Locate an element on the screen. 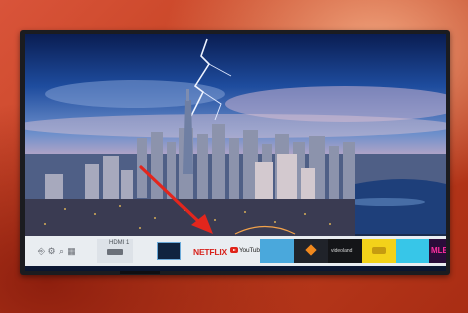 This screenshot has height=313, width=468. red-pointer-arrow is located at coordinates (176, 199).